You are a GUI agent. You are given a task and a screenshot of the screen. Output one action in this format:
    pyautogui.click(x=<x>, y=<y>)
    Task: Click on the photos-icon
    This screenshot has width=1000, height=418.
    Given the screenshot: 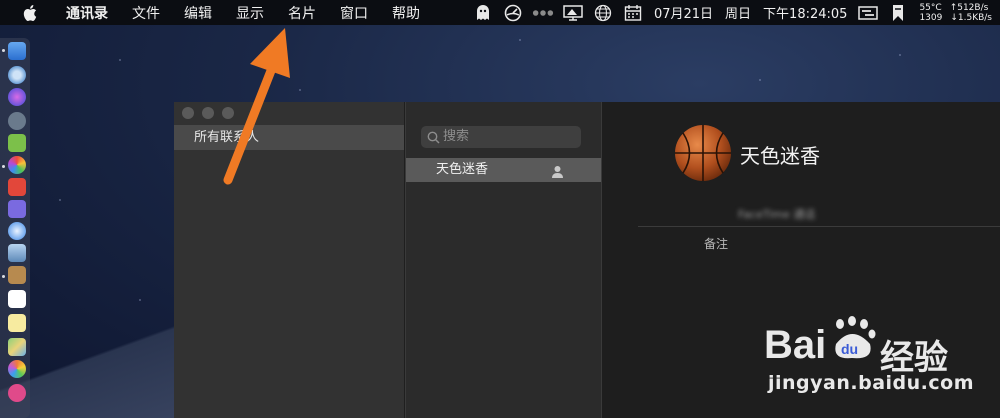 What is the action you would take?
    pyautogui.click(x=17, y=369)
    